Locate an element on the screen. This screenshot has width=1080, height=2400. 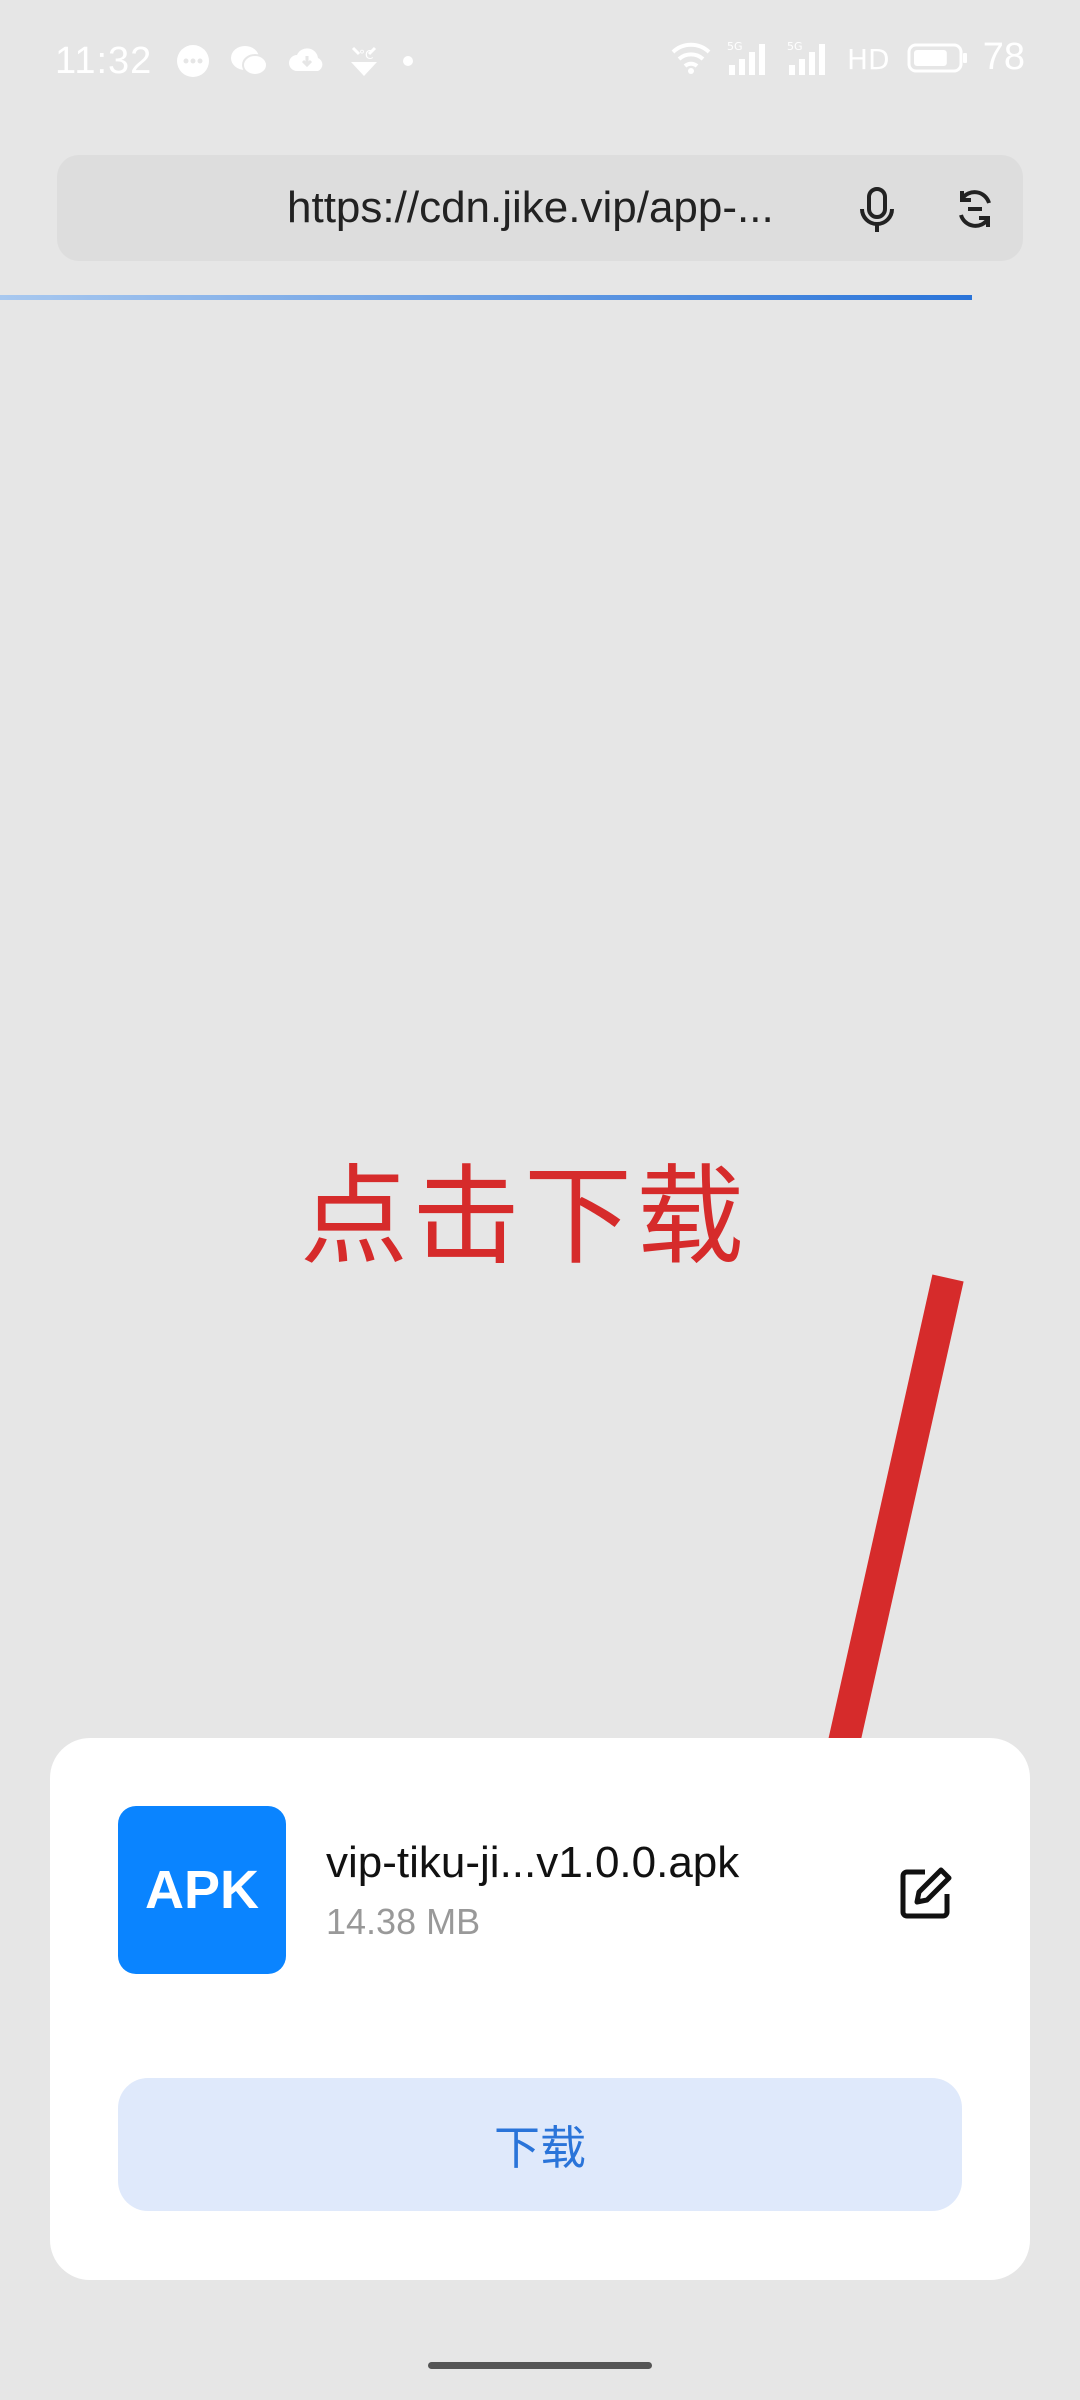
wechat-icon is located at coordinates (249, 61).